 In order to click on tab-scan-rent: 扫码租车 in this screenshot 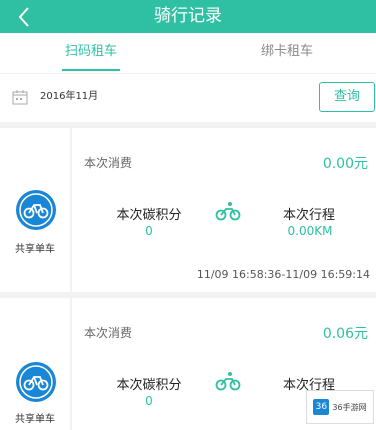, I will do `click(91, 53)`.